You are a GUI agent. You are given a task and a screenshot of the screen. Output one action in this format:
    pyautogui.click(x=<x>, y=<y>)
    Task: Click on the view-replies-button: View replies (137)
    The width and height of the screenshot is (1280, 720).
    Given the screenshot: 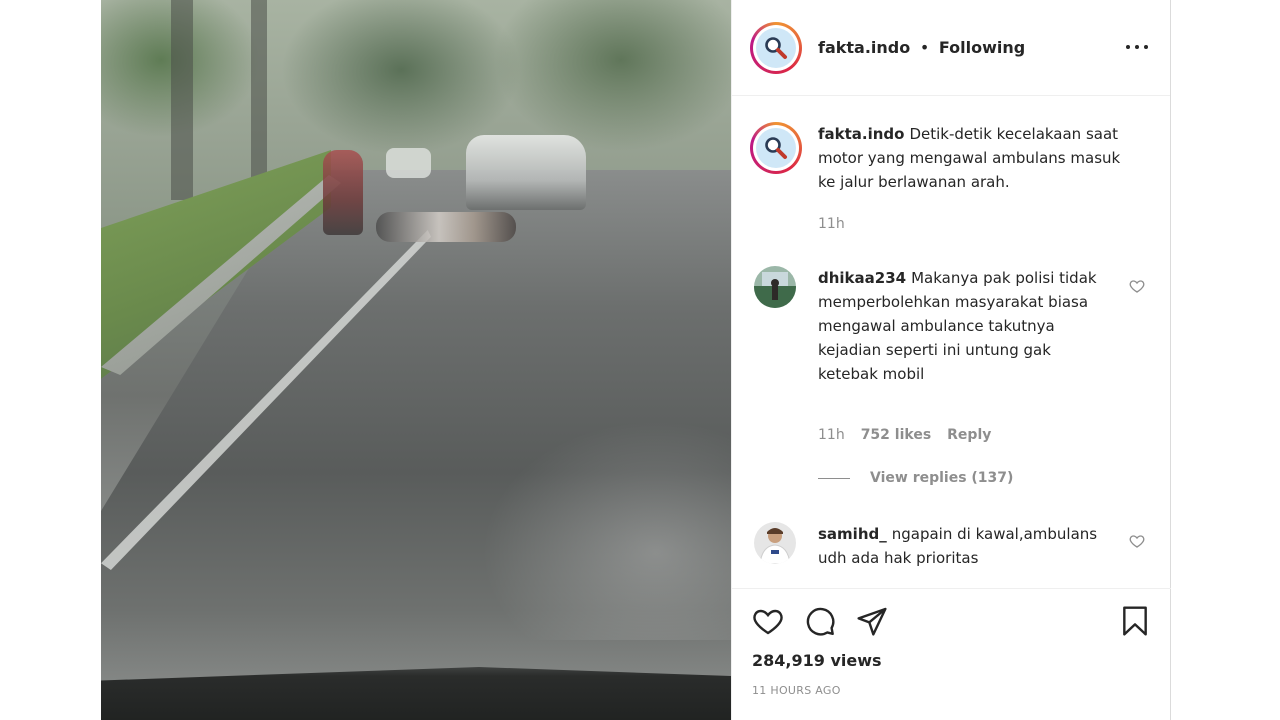 What is the action you would take?
    pyautogui.click(x=915, y=478)
    